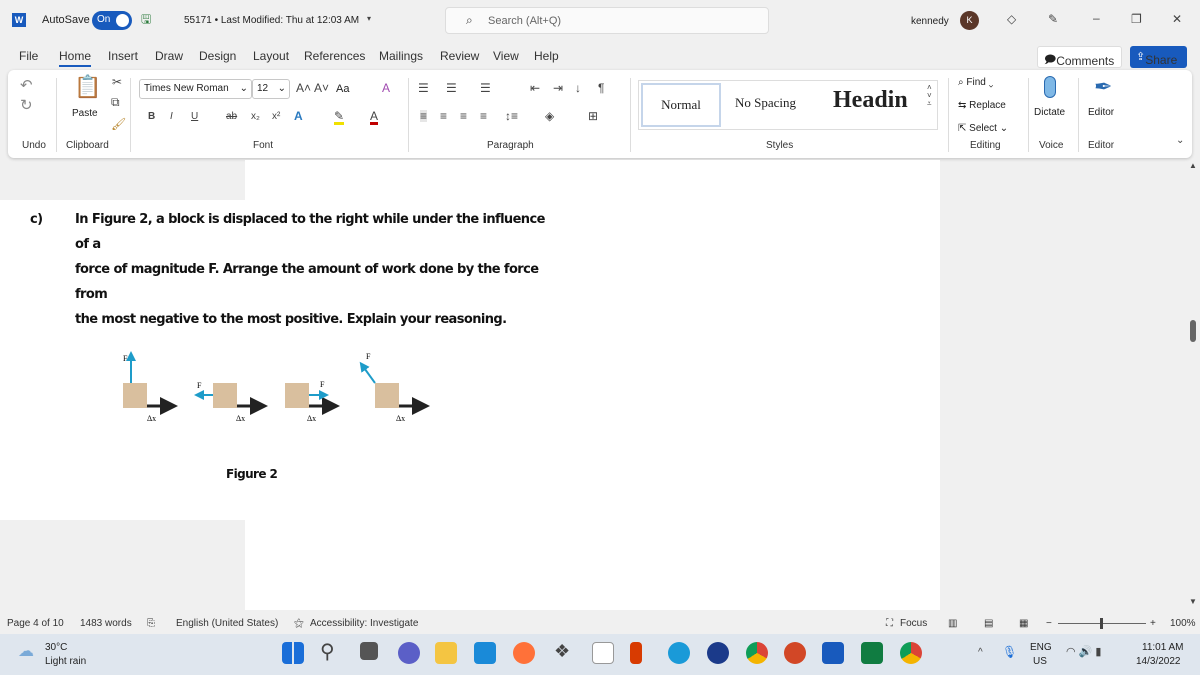 This screenshot has height=675, width=1200. Describe the element at coordinates (1101, 112) in the screenshot. I see `editor-button: Editor` at that location.